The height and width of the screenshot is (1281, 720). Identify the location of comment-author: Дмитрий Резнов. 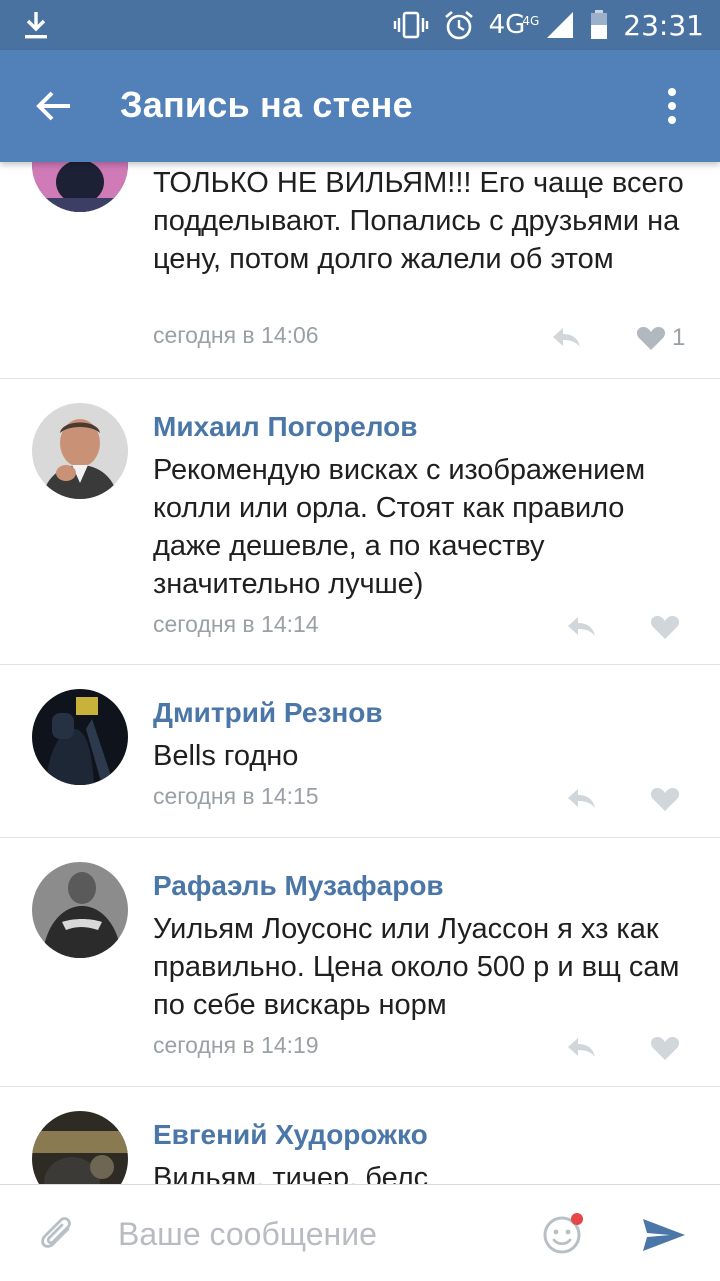
(268, 713).